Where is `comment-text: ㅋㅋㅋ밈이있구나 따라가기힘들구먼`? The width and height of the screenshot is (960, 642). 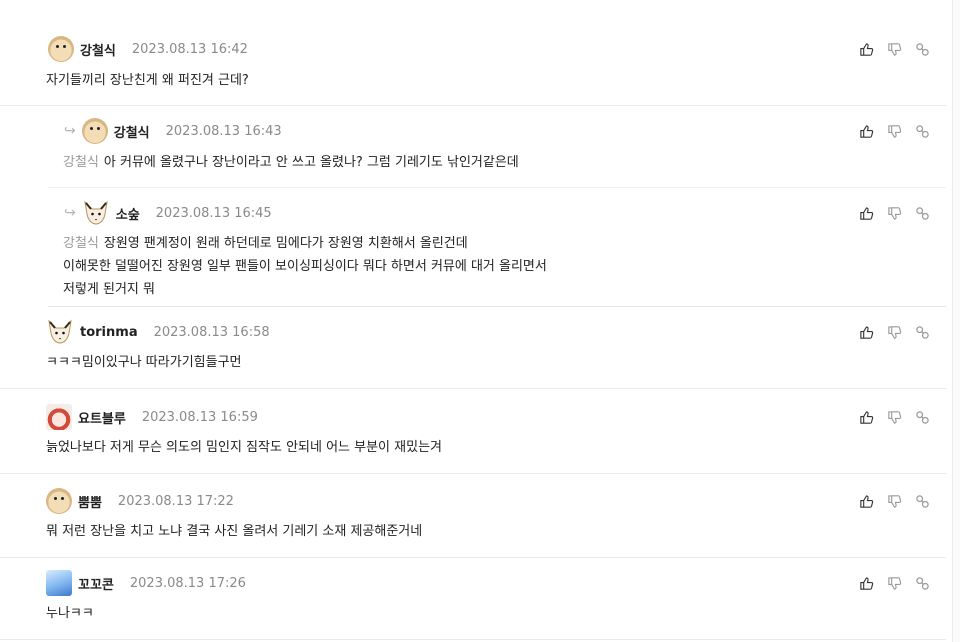
comment-text: ㅋㅋㅋ밈이있구나 따라가기힘들구먼 is located at coordinates (144, 362).